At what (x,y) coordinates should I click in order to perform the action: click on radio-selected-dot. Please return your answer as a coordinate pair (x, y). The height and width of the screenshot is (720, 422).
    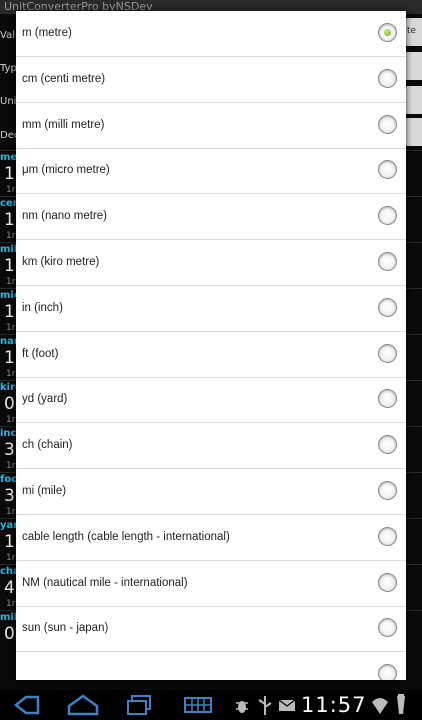
    Looking at the image, I should click on (387, 32).